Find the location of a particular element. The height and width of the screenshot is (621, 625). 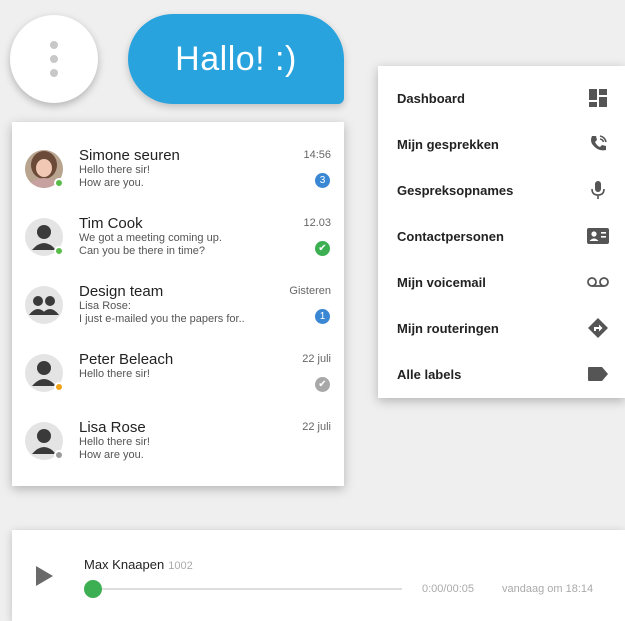

progress-handle is located at coordinates (93, 589).